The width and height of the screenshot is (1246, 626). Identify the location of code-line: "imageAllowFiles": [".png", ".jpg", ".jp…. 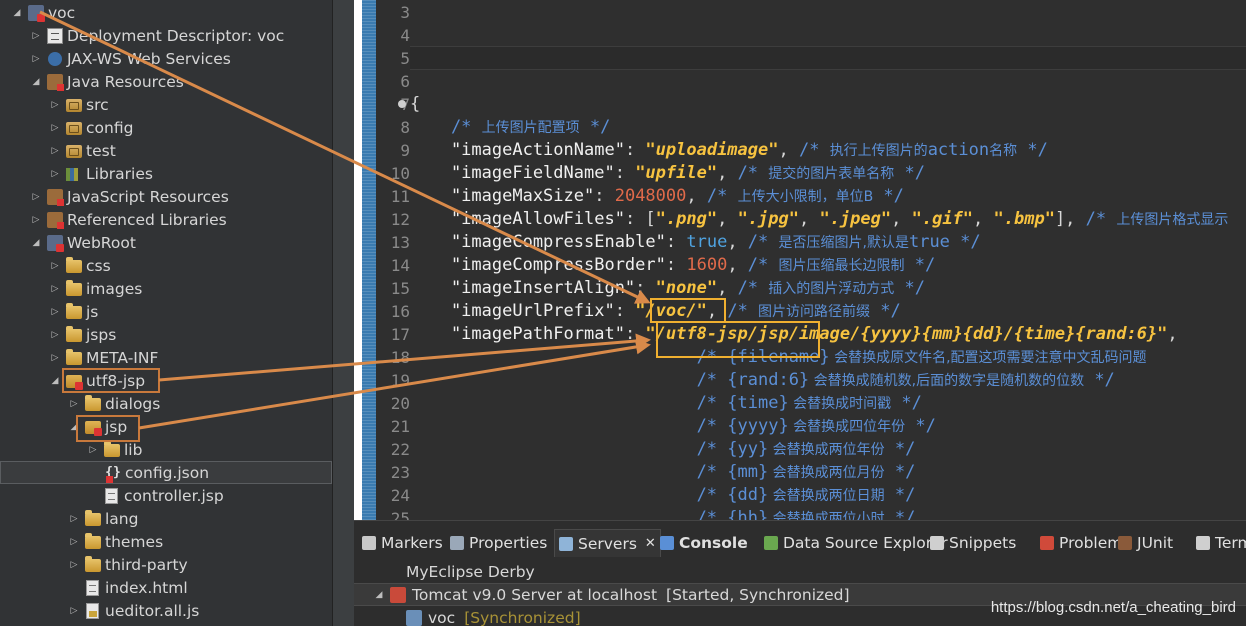
(819, 219).